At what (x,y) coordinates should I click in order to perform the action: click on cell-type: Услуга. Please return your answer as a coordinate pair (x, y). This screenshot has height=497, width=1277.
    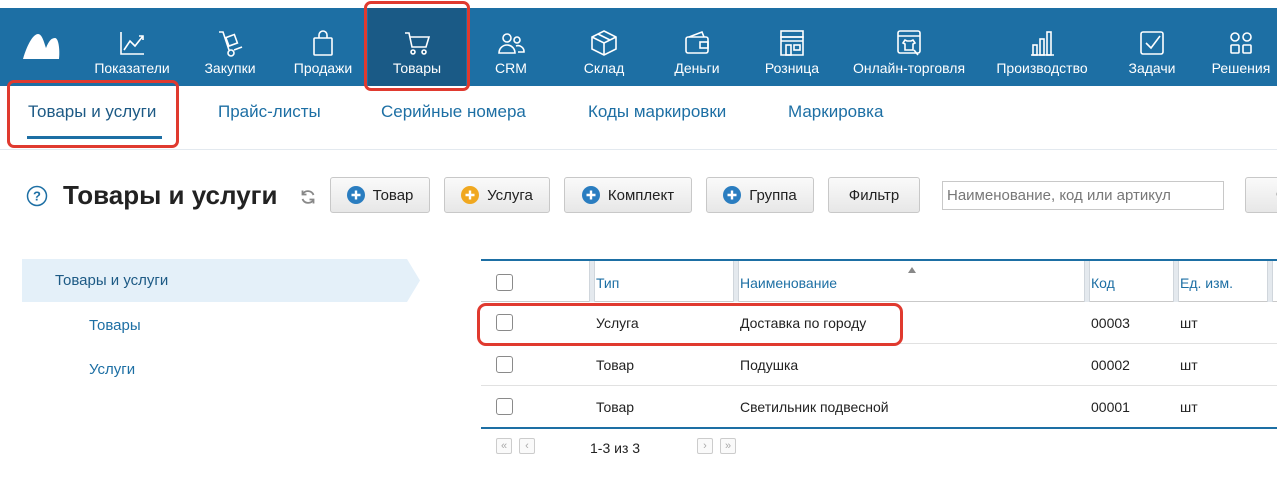
    Looking at the image, I should click on (617, 323).